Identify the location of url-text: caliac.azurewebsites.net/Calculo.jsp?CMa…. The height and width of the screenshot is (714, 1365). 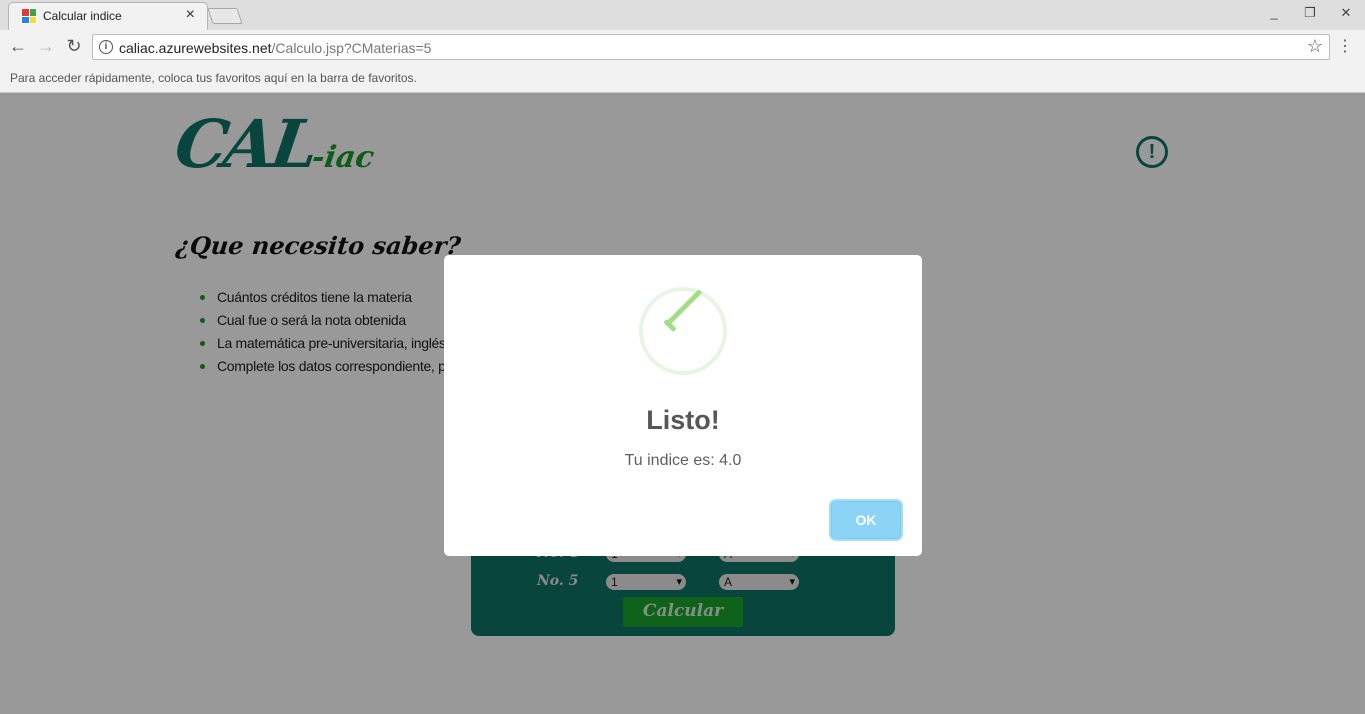
(275, 48).